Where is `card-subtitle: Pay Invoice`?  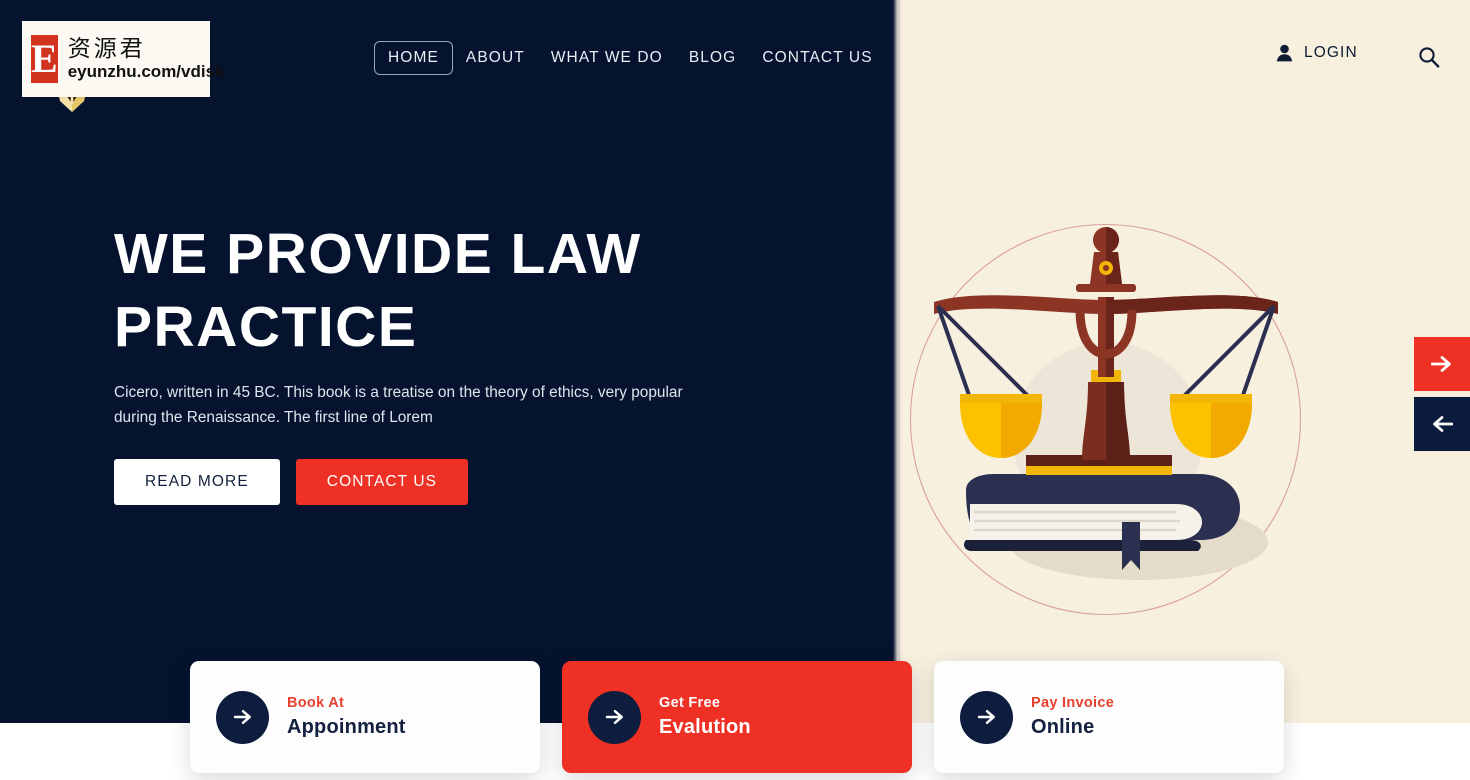
card-subtitle: Pay Invoice is located at coordinates (1073, 703).